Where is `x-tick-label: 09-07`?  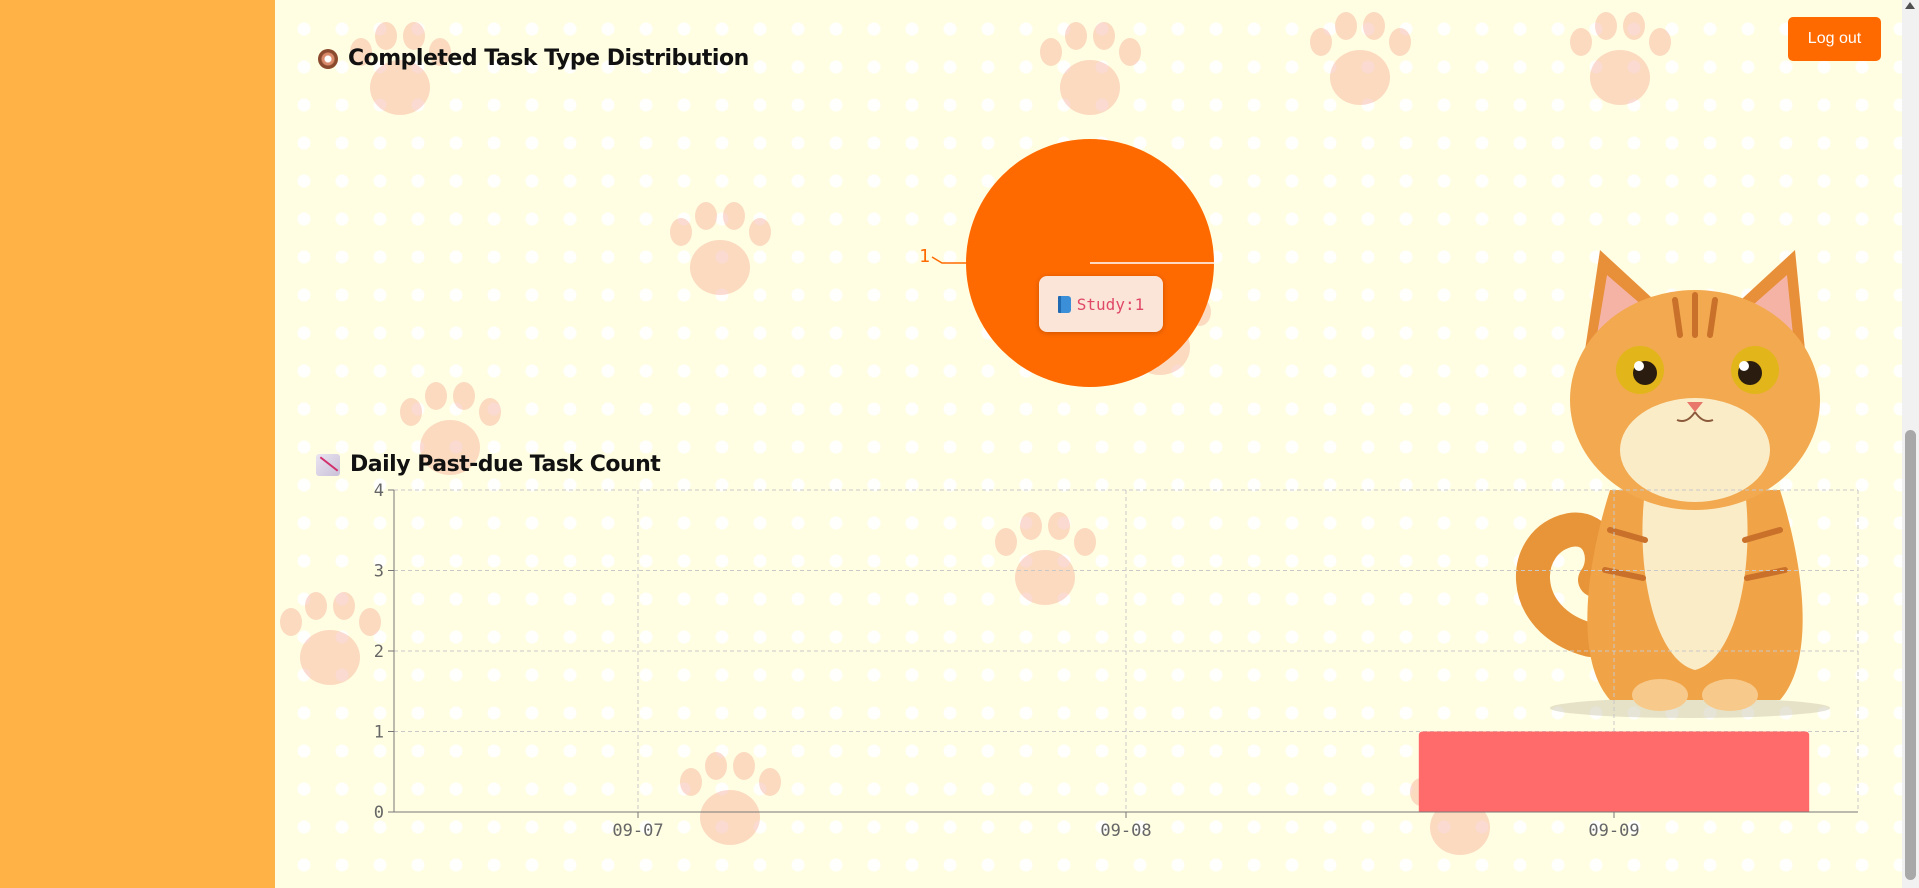
x-tick-label: 09-07 is located at coordinates (637, 831).